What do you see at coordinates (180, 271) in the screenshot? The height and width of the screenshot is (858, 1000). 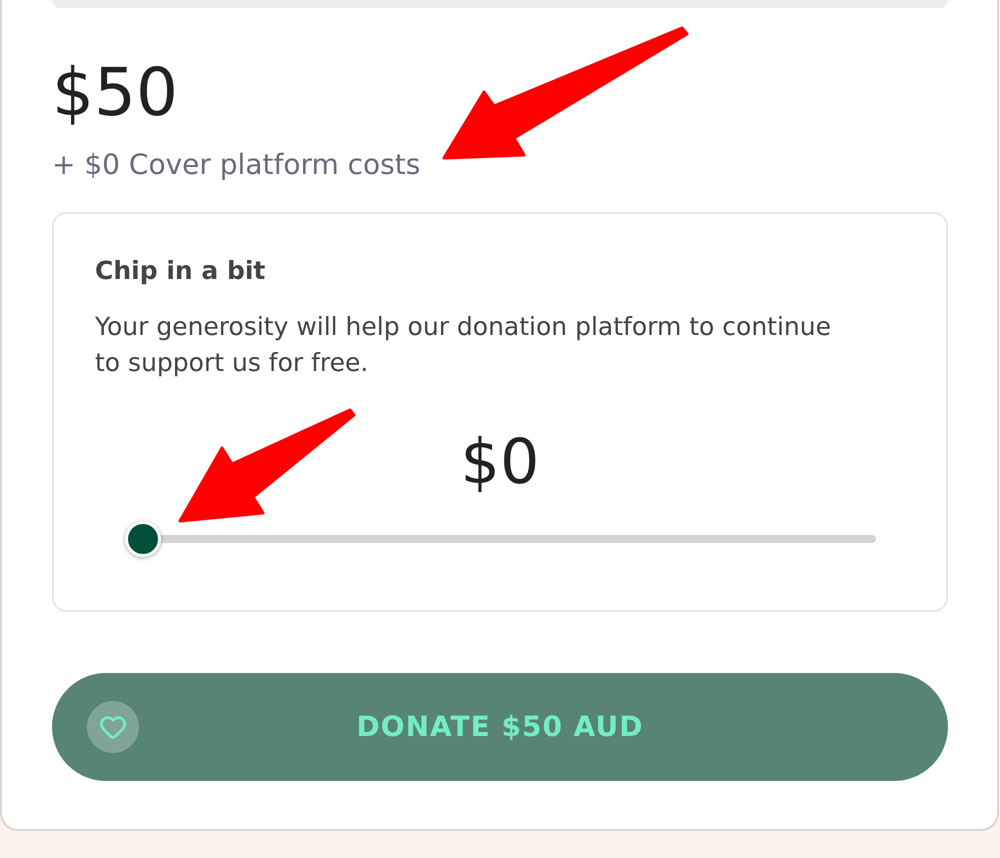 I see `tip-title: Chip in a bit` at bounding box center [180, 271].